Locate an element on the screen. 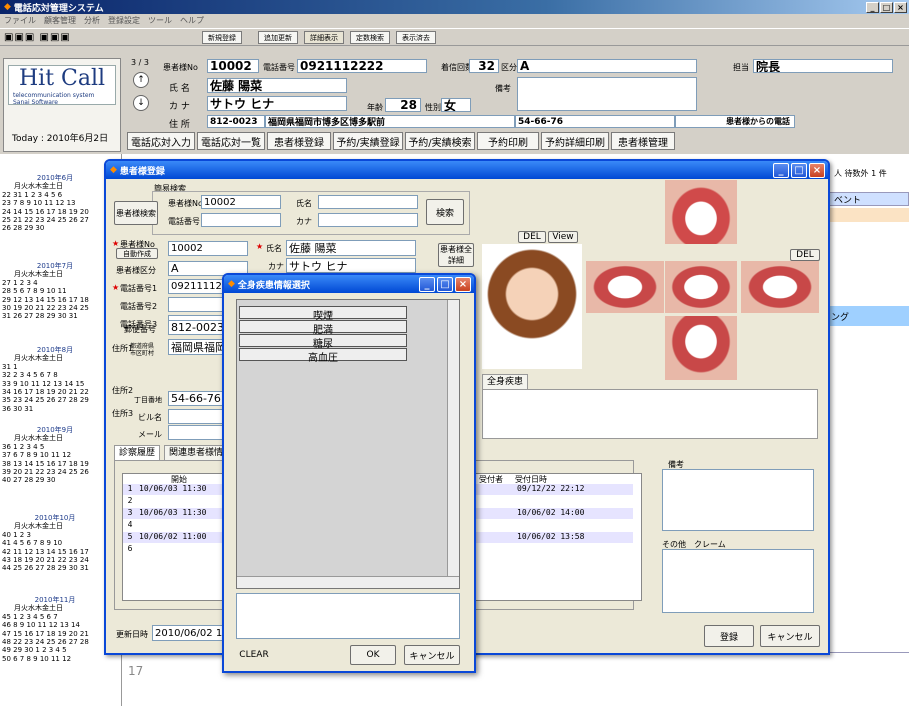  del-photo-button: DEL is located at coordinates (532, 237).